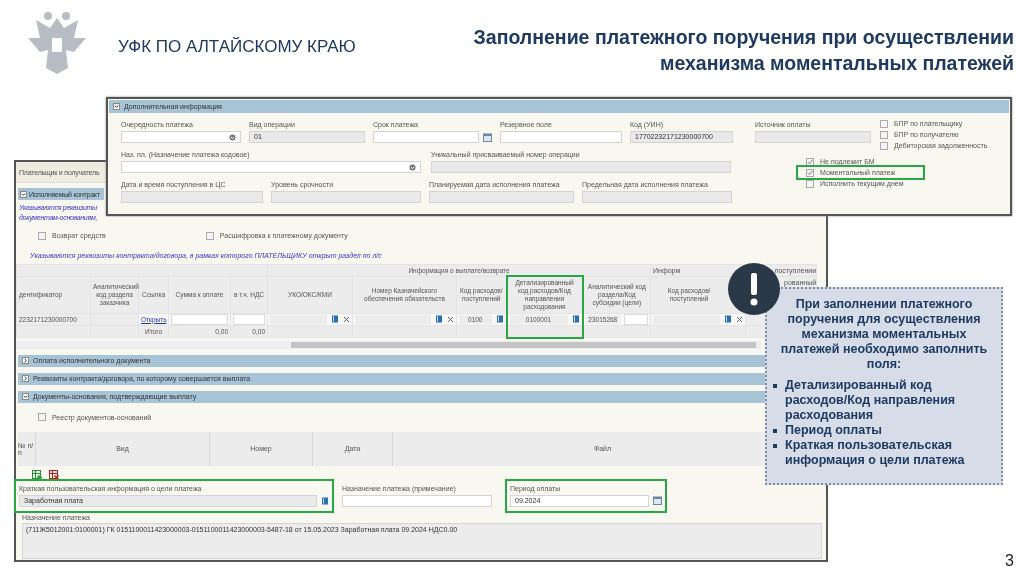  Describe the element at coordinates (37, 474) in the screenshot. I see `add-row-icon` at that location.